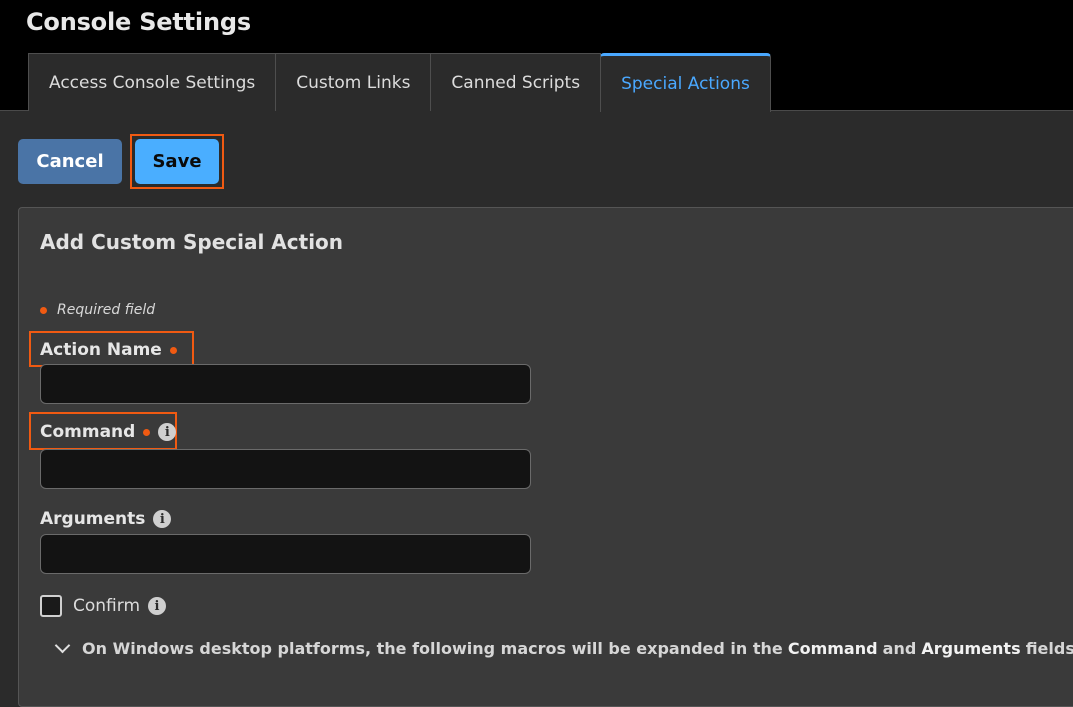  What do you see at coordinates (70, 161) in the screenshot?
I see `cancel-button: Cancel` at bounding box center [70, 161].